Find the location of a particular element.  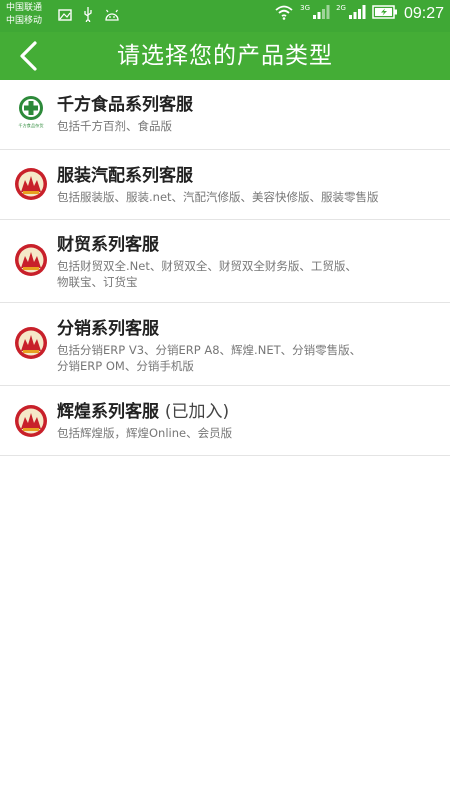

notification-icons is located at coordinates (89, 16).